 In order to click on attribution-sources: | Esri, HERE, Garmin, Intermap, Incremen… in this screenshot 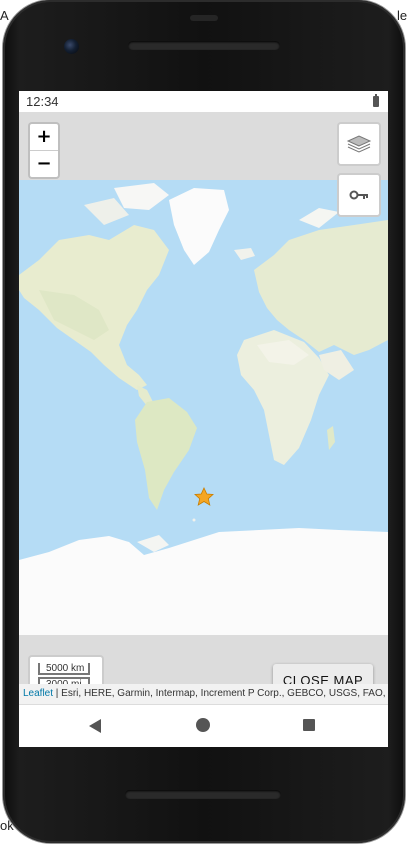, I will do `click(220, 693)`.